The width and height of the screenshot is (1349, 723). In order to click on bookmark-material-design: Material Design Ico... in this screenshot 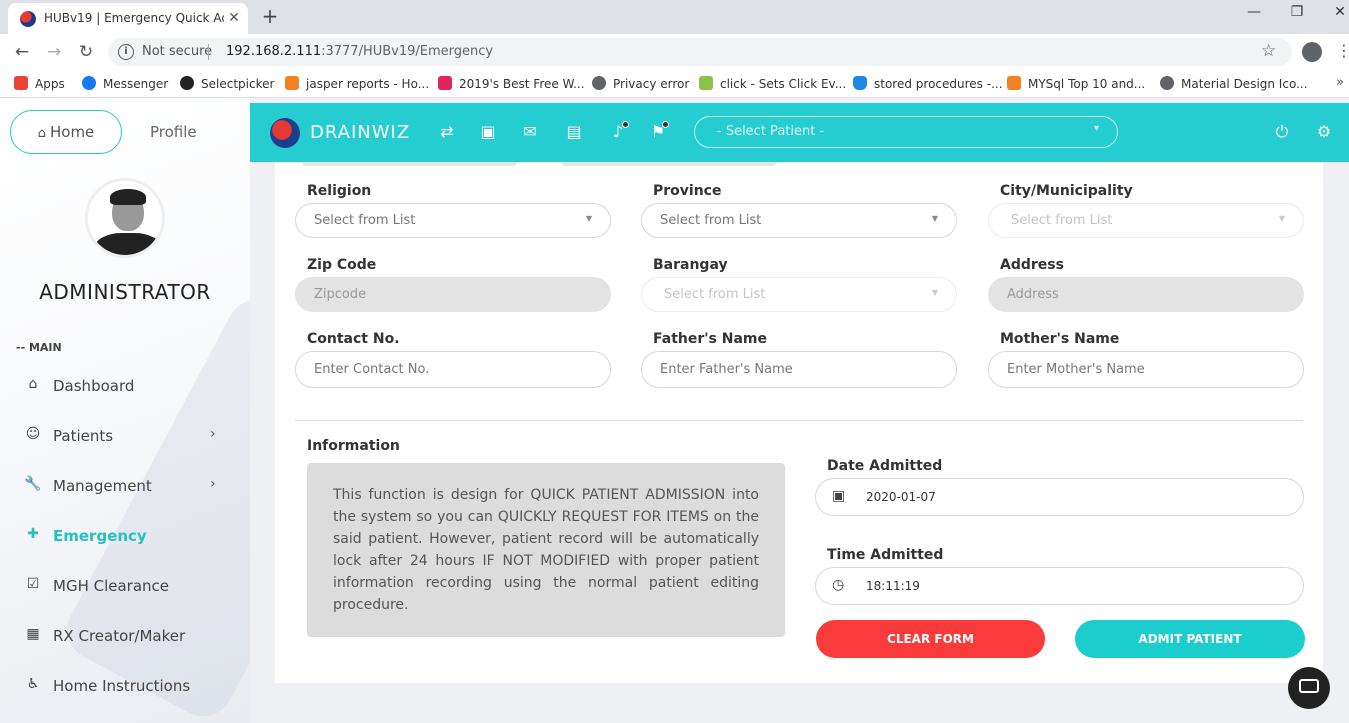, I will do `click(1234, 83)`.